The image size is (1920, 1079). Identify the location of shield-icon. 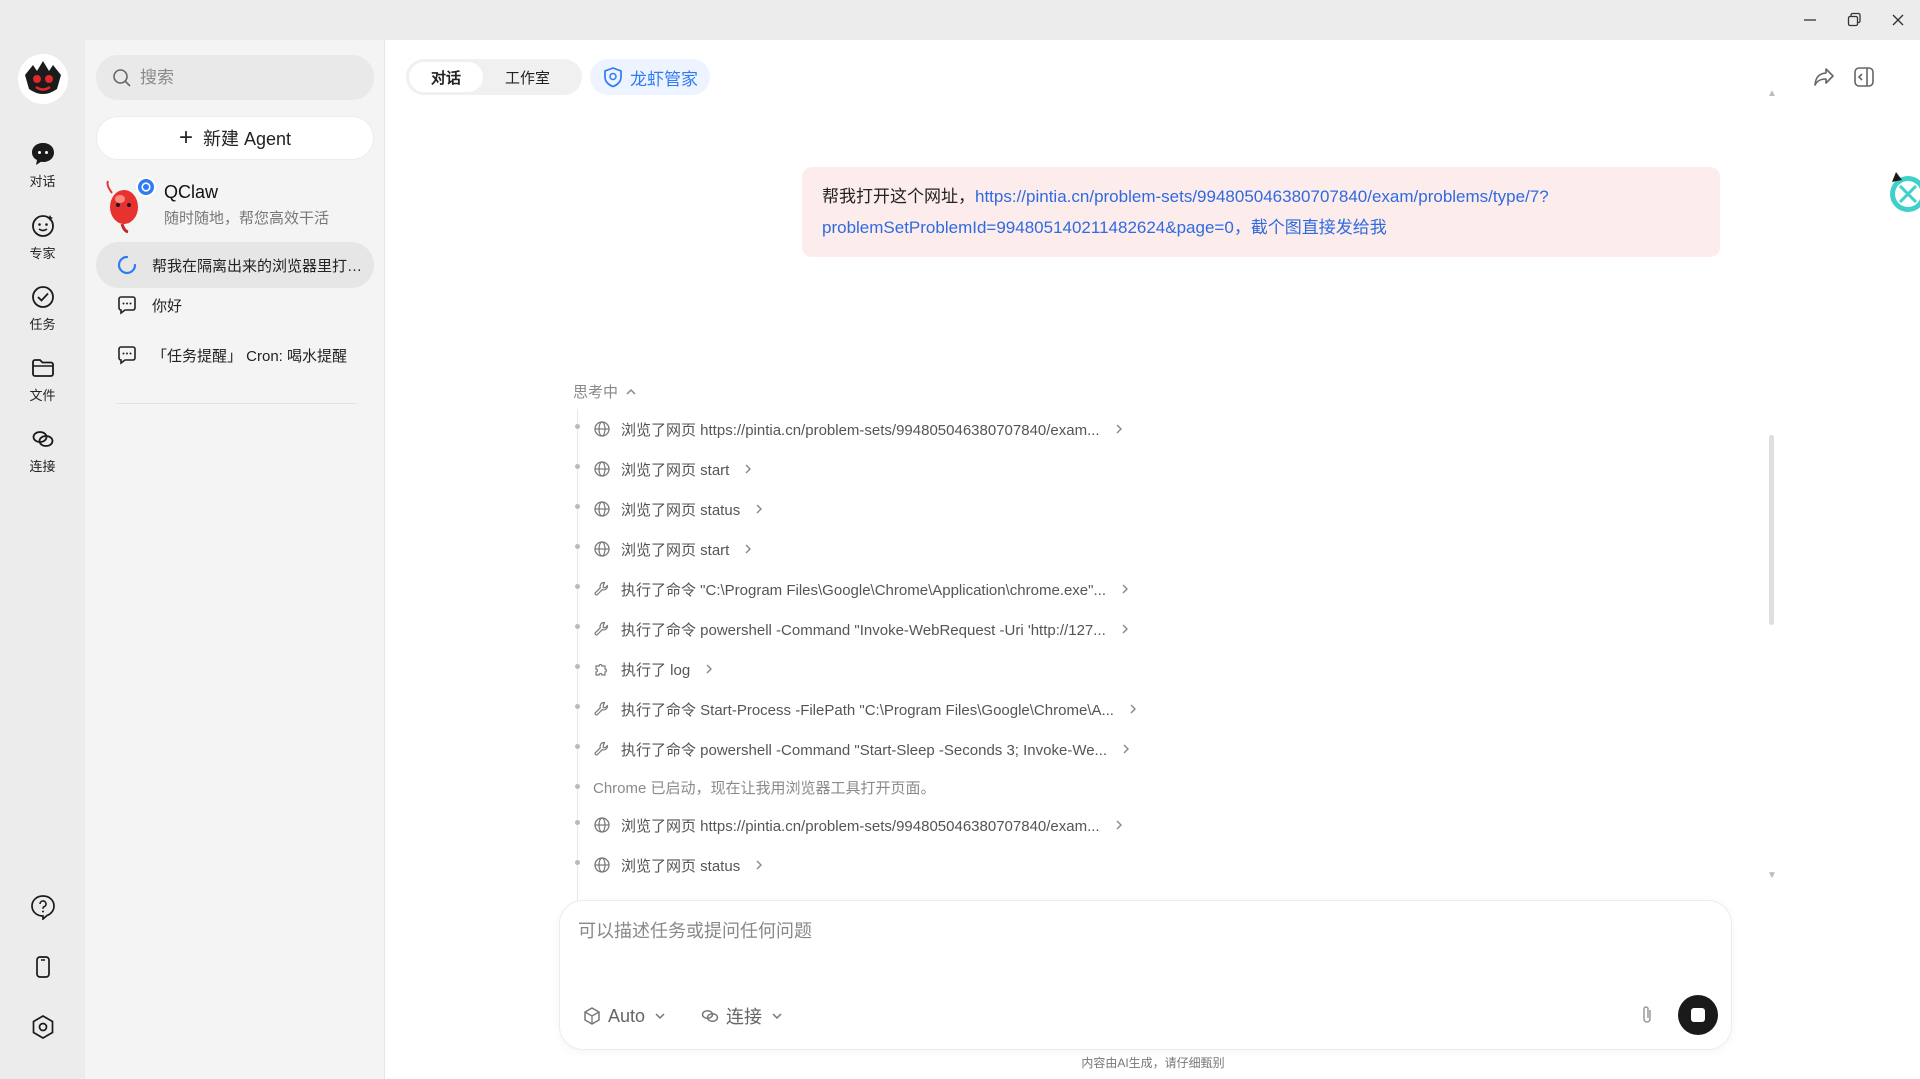
(613, 77).